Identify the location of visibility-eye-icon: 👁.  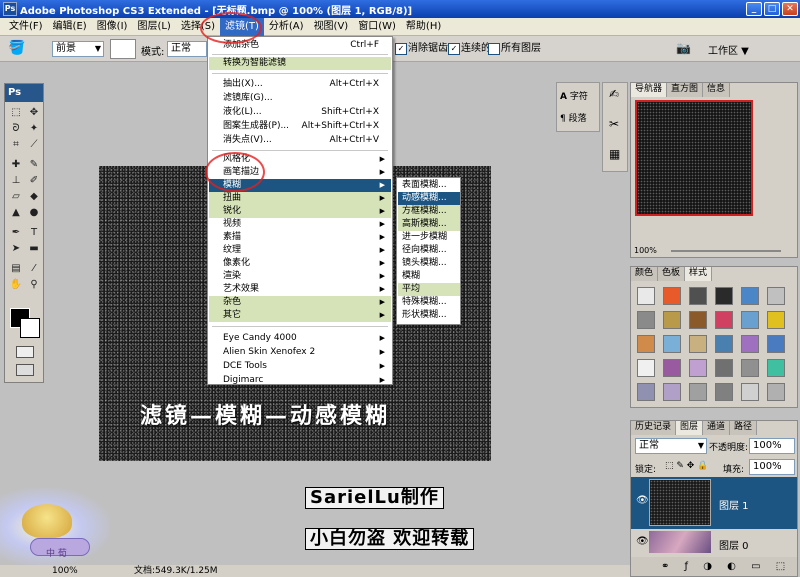
(642, 500).